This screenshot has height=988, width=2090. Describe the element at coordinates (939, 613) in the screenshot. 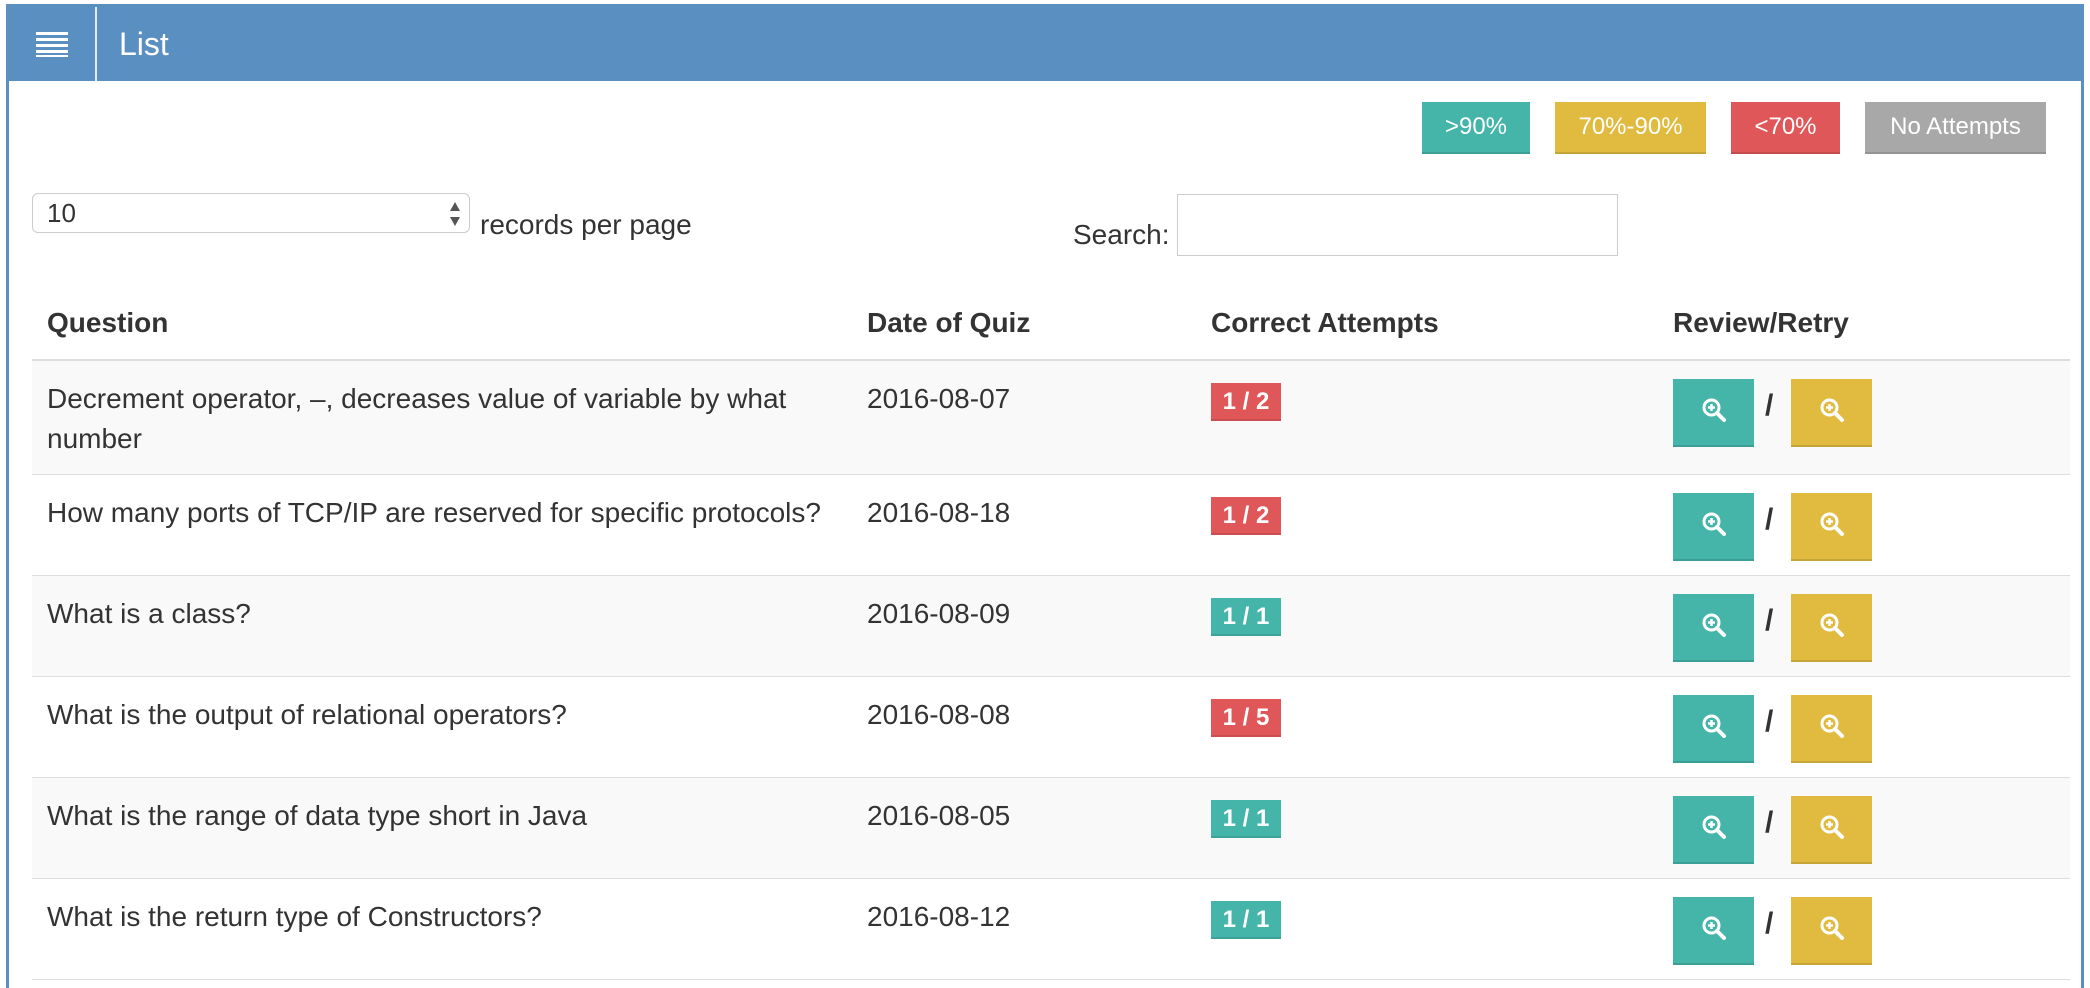

I see `quiz-date: 2016-08-09` at that location.